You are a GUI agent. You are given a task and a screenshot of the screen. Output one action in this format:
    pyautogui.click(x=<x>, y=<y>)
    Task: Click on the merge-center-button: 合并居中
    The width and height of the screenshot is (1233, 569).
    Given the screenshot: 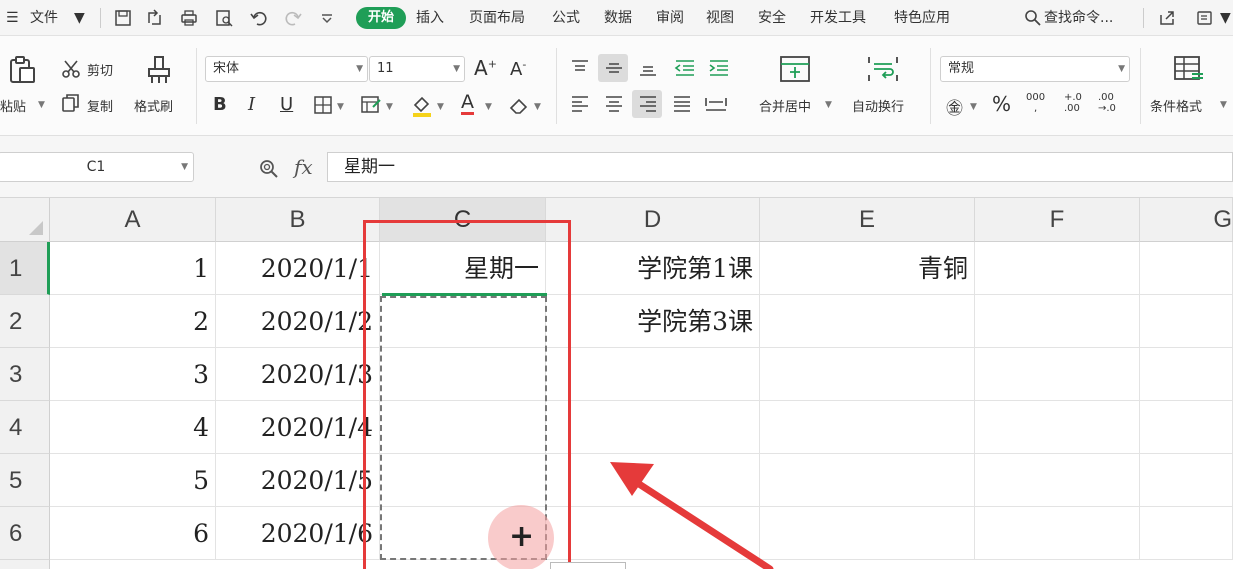 What is the action you would take?
    pyautogui.click(x=785, y=105)
    